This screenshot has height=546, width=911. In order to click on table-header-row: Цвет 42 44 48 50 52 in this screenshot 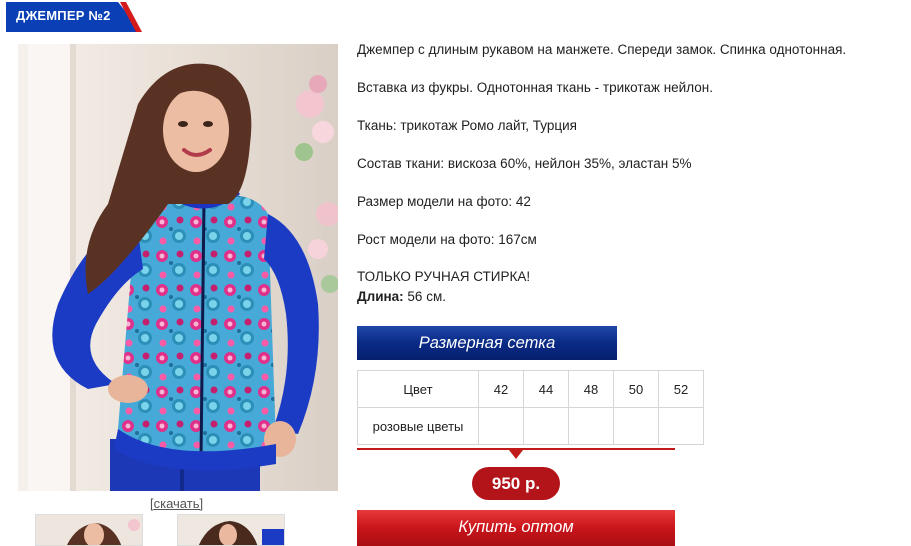, I will do `click(530, 389)`.